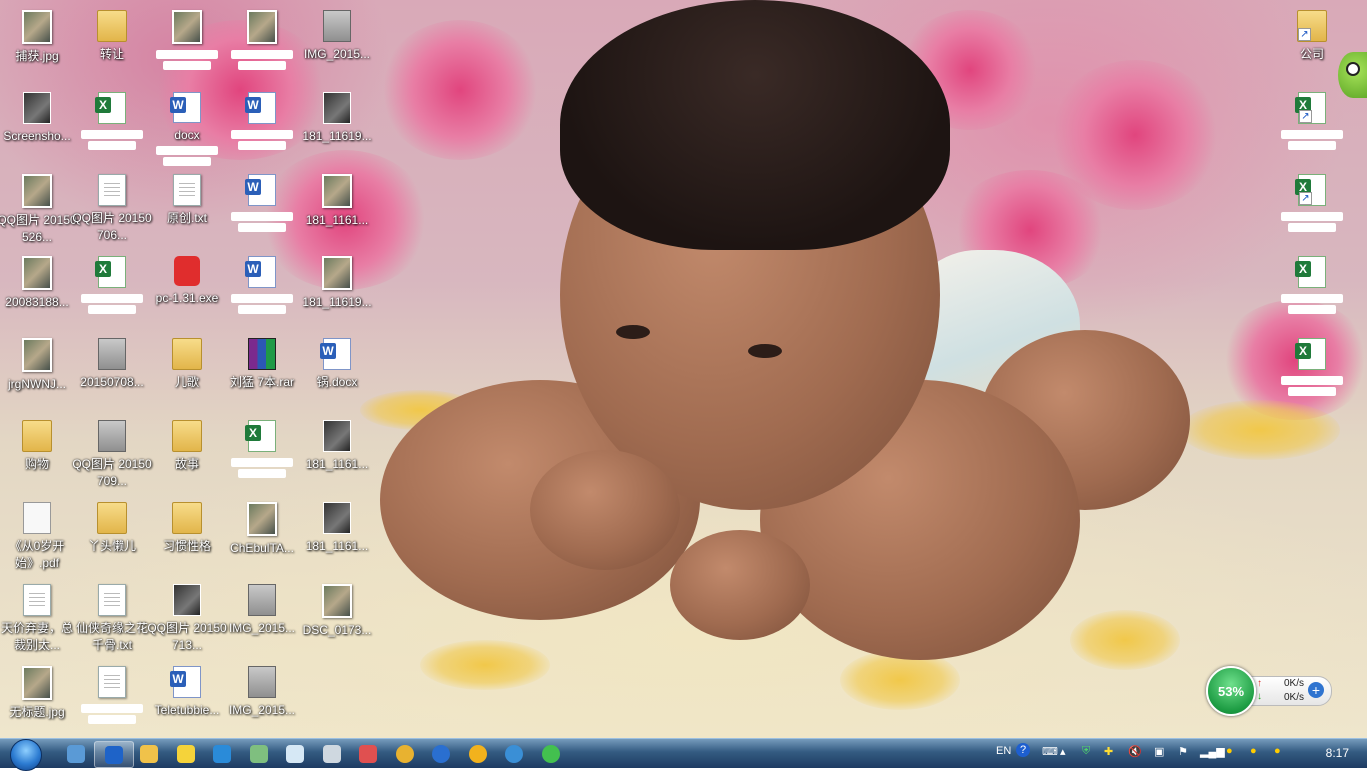  I want to click on taskbar-ie-button, so click(222, 753).